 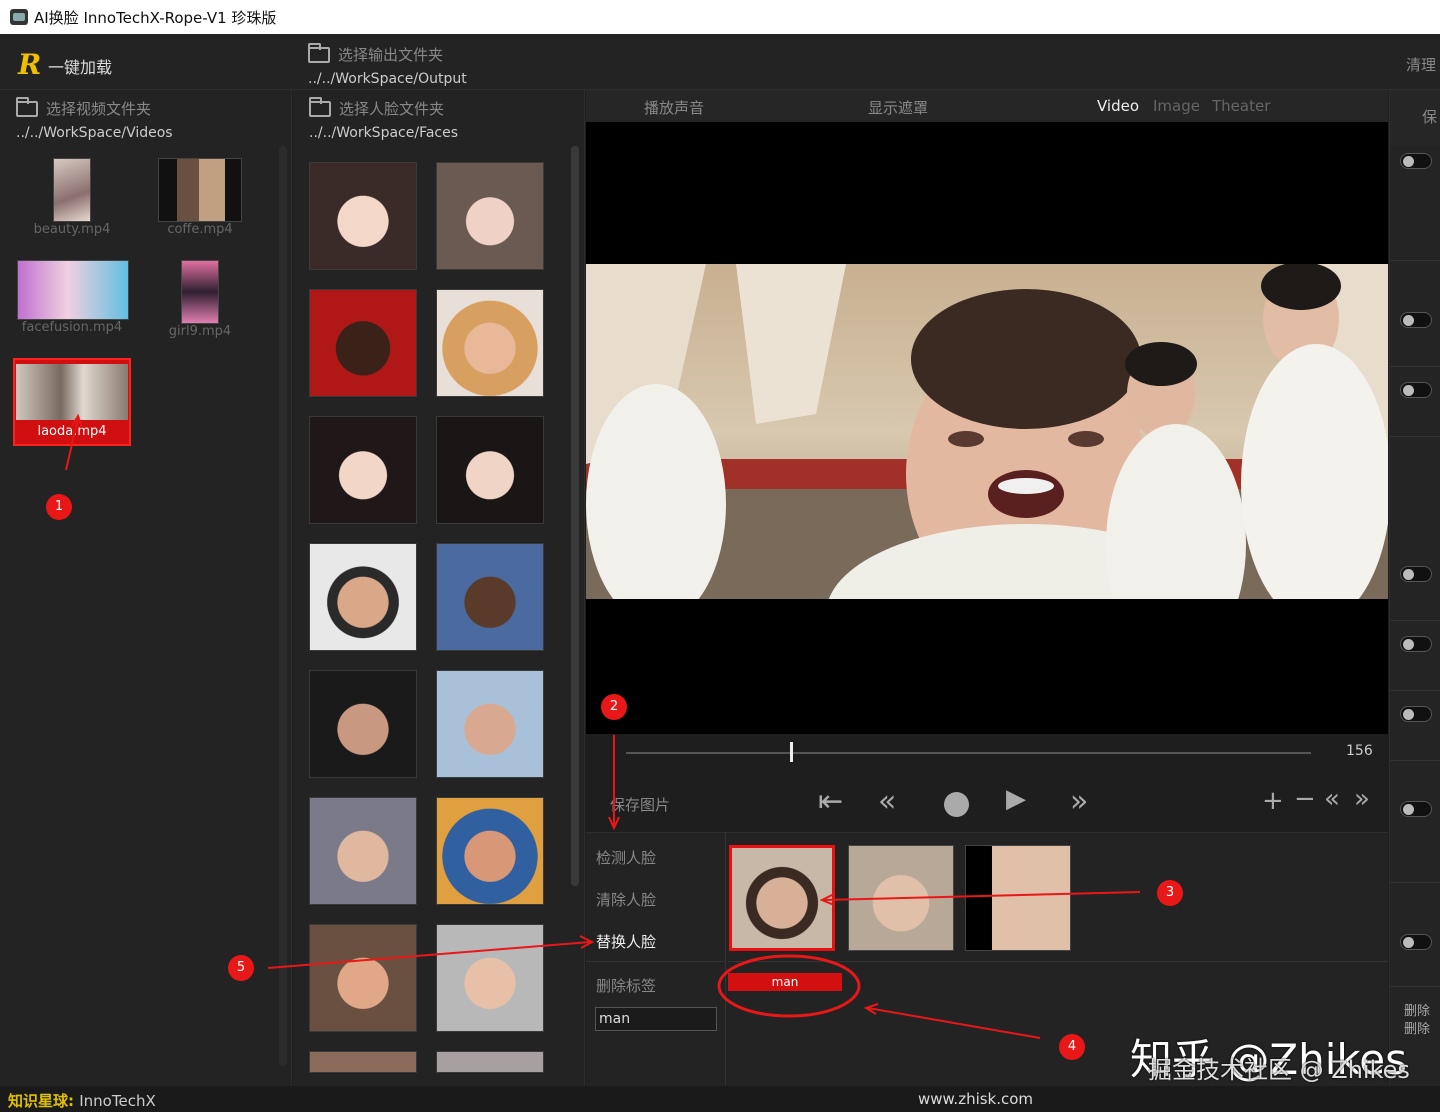 I want to click on record-icon, so click(x=956, y=804).